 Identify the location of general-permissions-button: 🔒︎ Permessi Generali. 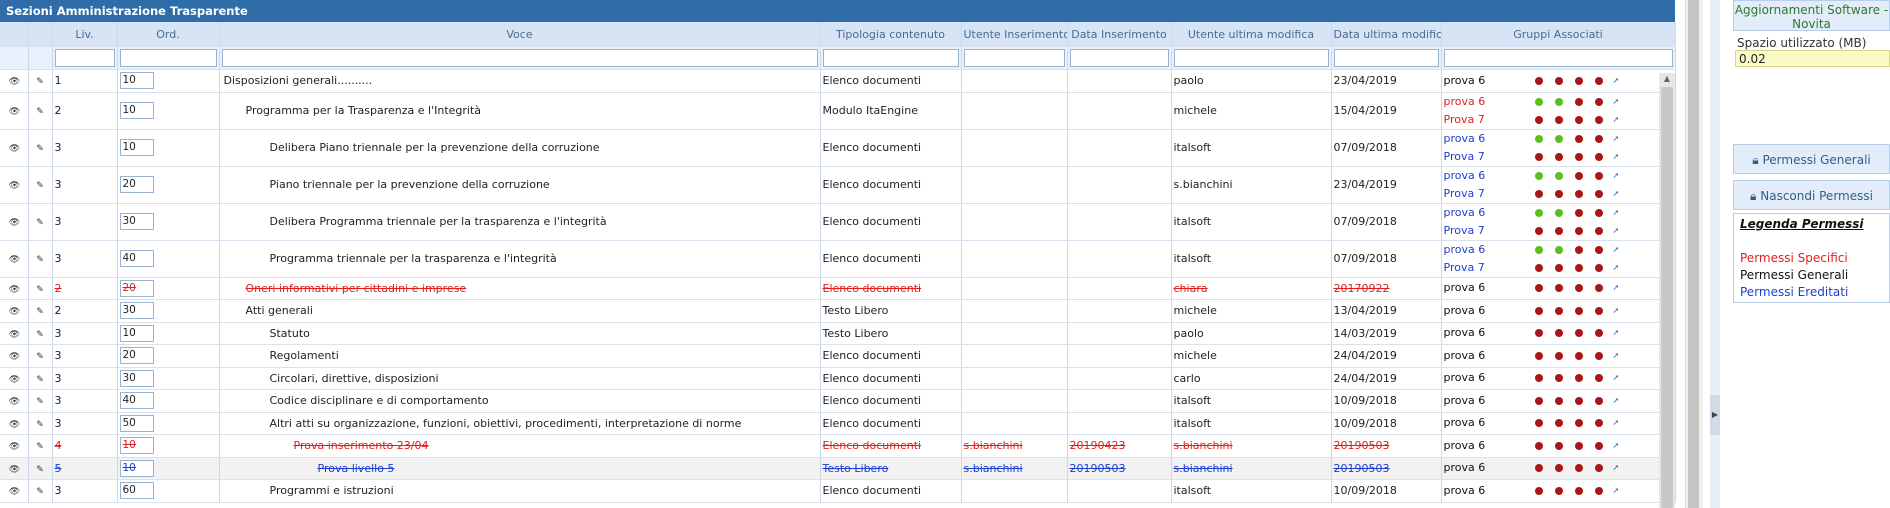
(1811, 159).